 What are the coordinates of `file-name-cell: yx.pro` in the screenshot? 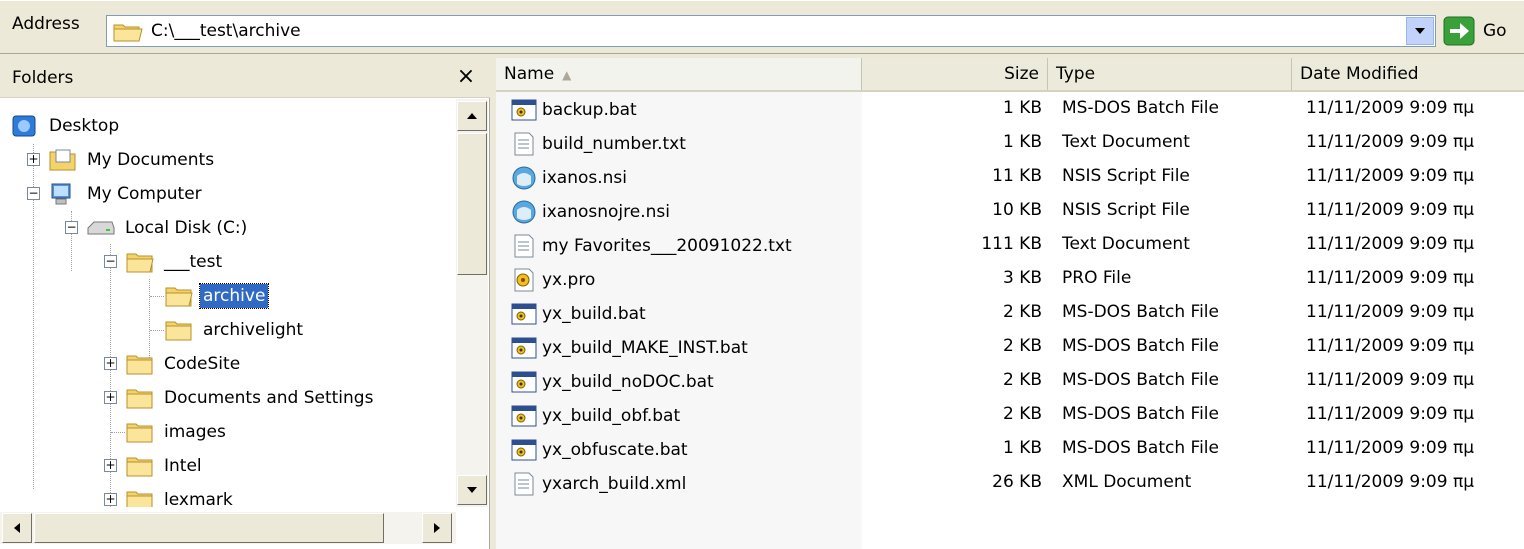 It's located at (552, 279).